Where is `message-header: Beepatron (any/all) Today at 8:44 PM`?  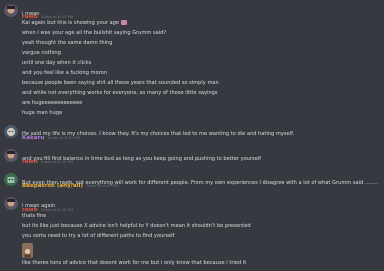
message-header: Beepatron (any/all) Today at 8:44 PM is located at coordinates (70, 180).